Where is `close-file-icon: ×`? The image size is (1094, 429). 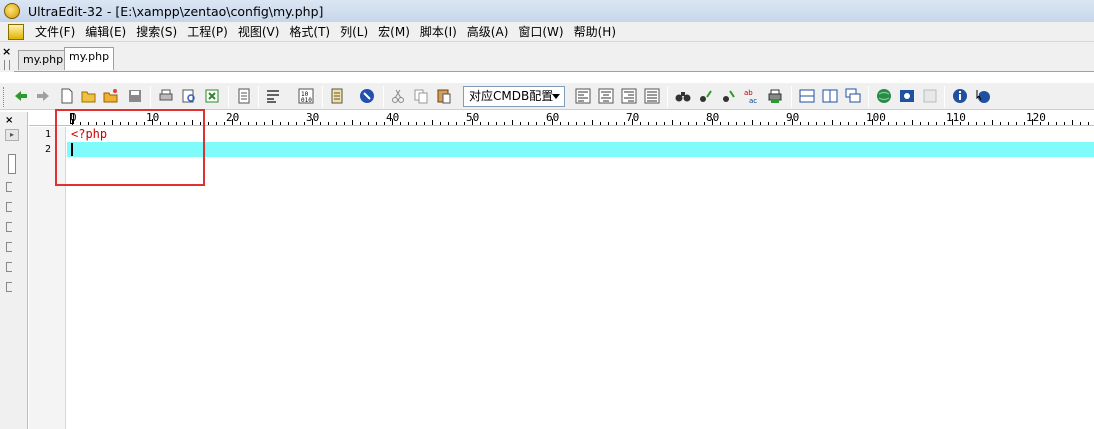
close-file-icon: × is located at coordinates (7, 51).